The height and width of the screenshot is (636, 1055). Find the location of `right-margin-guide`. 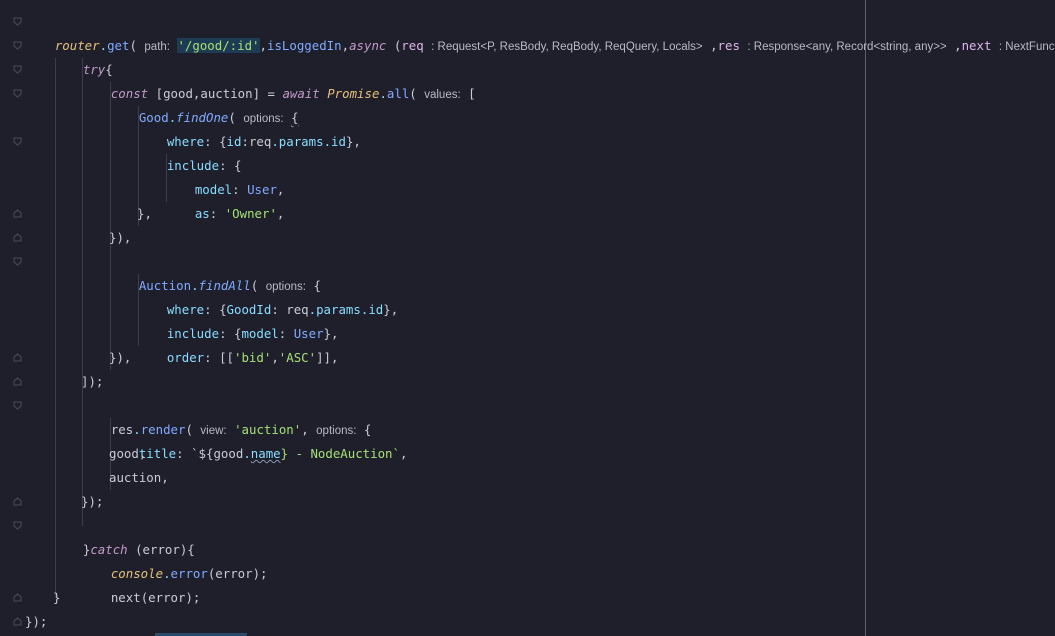

right-margin-guide is located at coordinates (865, 318).